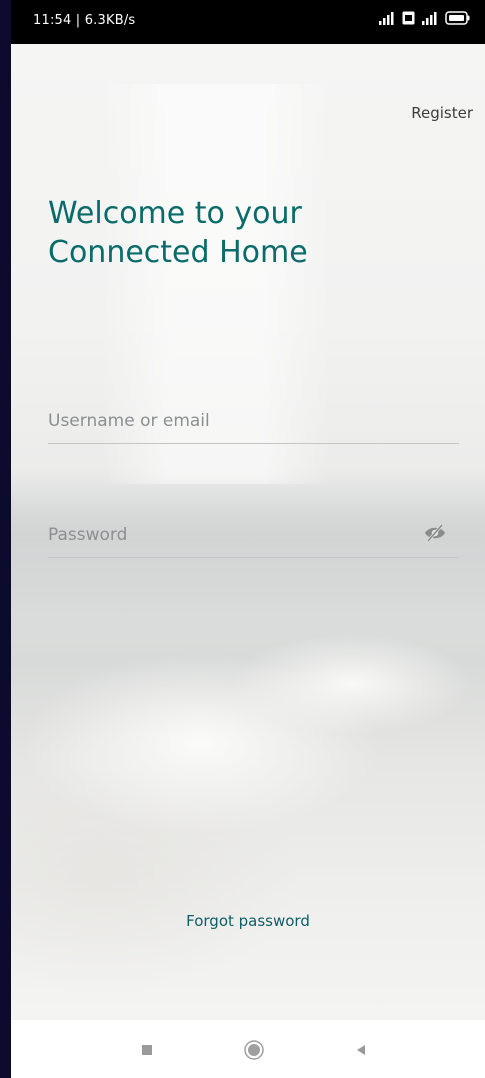 The width and height of the screenshot is (485, 1078). What do you see at coordinates (361, 1050) in the screenshot?
I see `back-icon` at bounding box center [361, 1050].